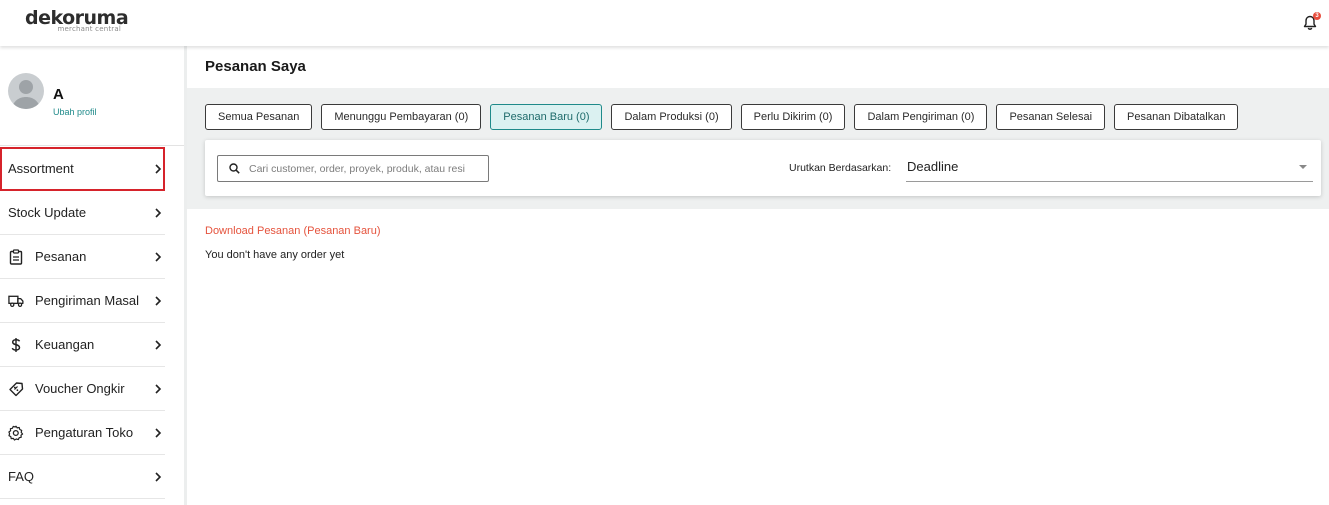 The height and width of the screenshot is (505, 1329). What do you see at coordinates (16, 301) in the screenshot?
I see `truck-icon` at bounding box center [16, 301].